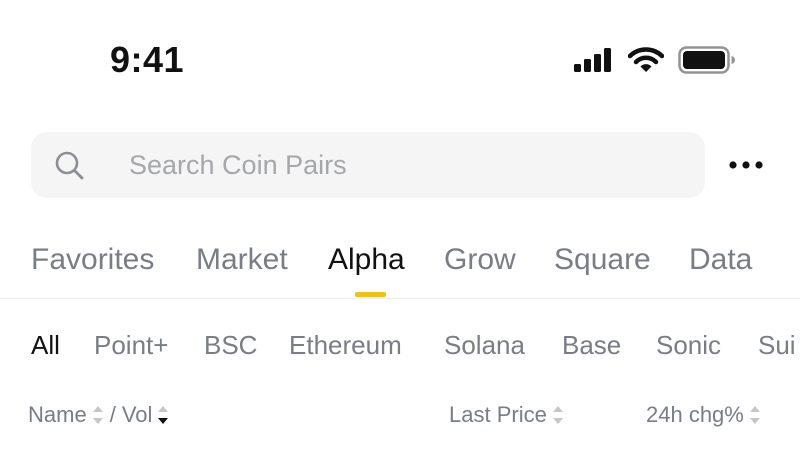 The width and height of the screenshot is (800, 450). Describe the element at coordinates (592, 60) in the screenshot. I see `cellular-signal-icon` at that location.